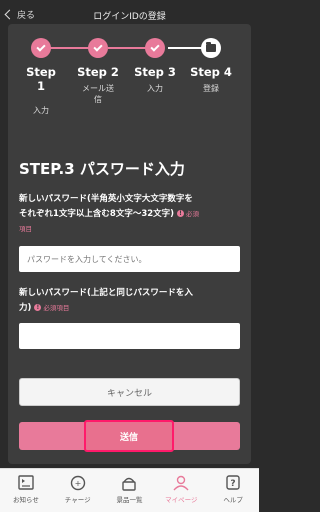 The image size is (320, 512). What do you see at coordinates (181, 500) in the screenshot?
I see `tab-label: マイページ` at bounding box center [181, 500].